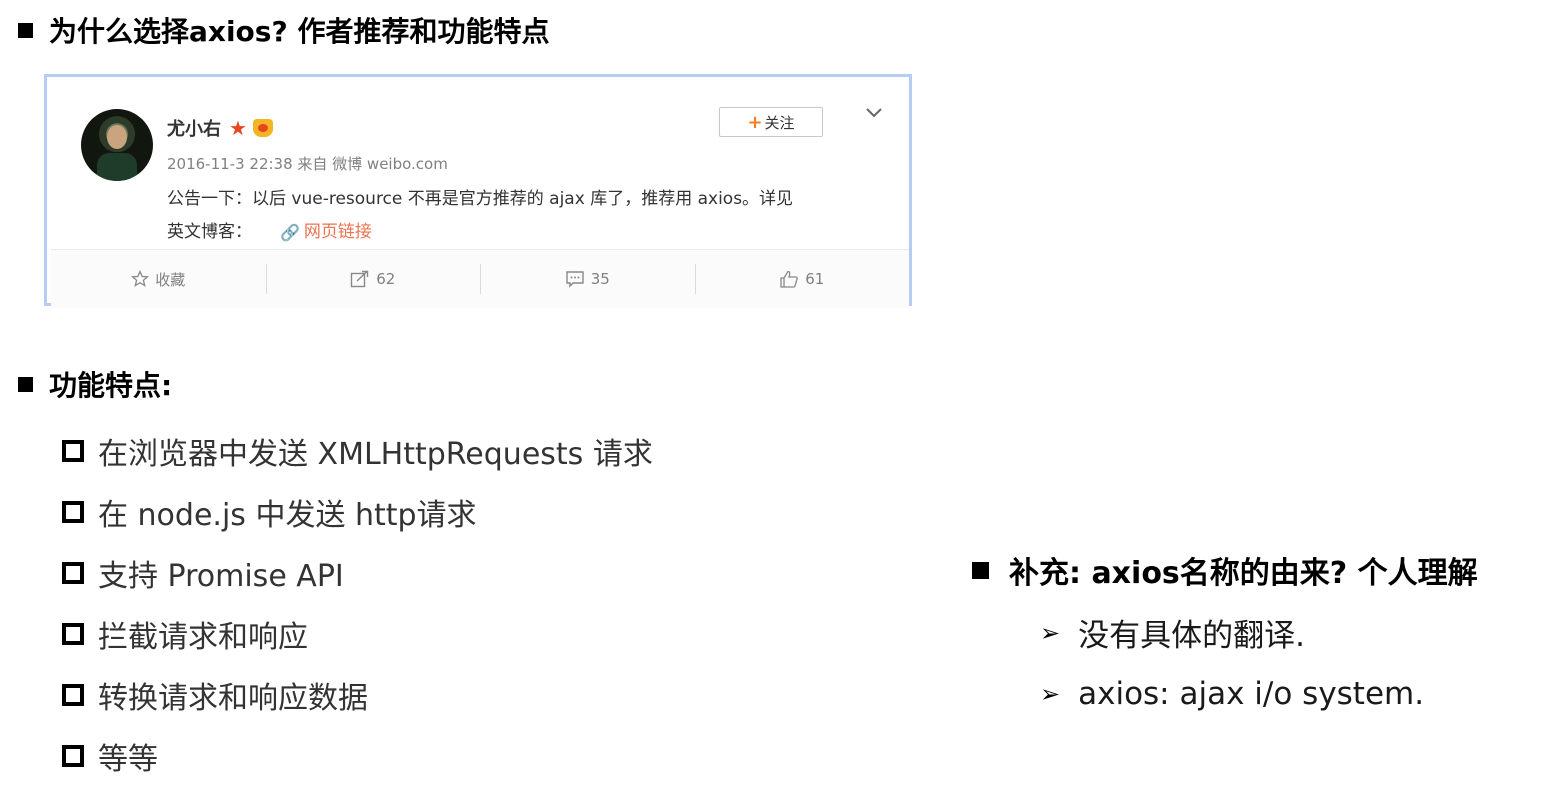  Describe the element at coordinates (170, 279) in the screenshot. I see `favorite-label: 收藏` at that location.